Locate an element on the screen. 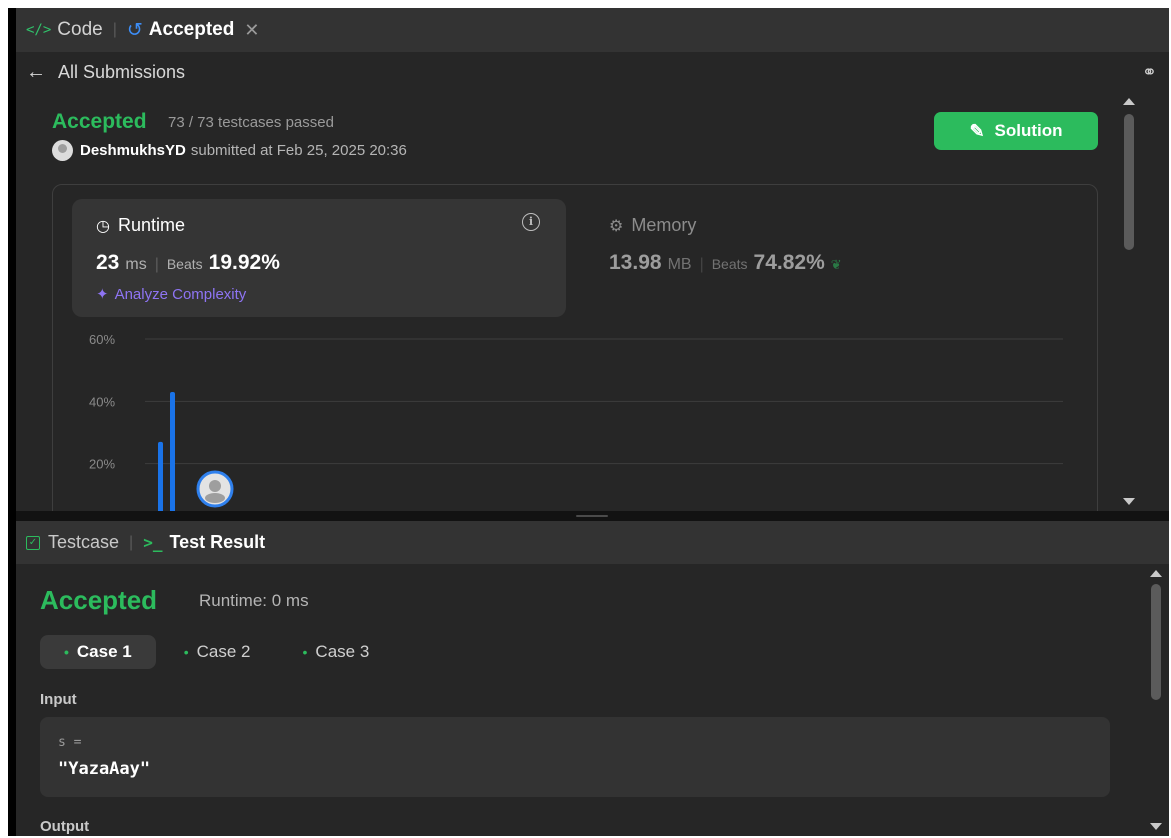 Image resolution: width=1171 pixels, height=838 pixels. edit-icon: ✎ is located at coordinates (977, 130).